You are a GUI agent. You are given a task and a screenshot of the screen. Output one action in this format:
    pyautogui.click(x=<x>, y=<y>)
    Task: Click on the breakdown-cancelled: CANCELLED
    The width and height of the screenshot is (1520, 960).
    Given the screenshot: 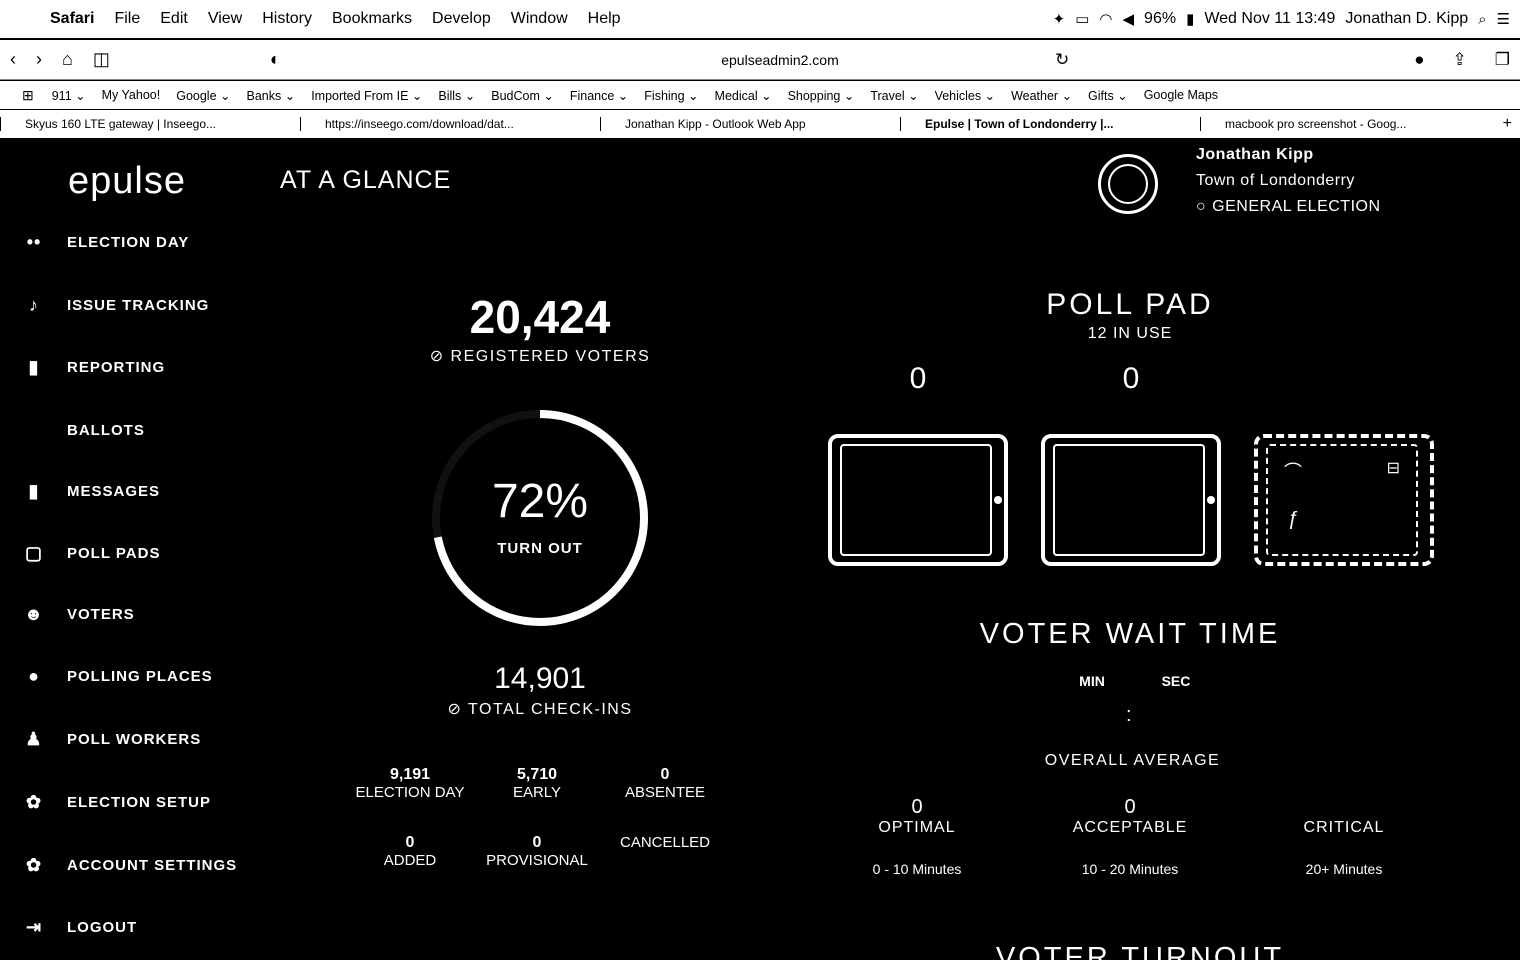 What is the action you would take?
    pyautogui.click(x=665, y=842)
    